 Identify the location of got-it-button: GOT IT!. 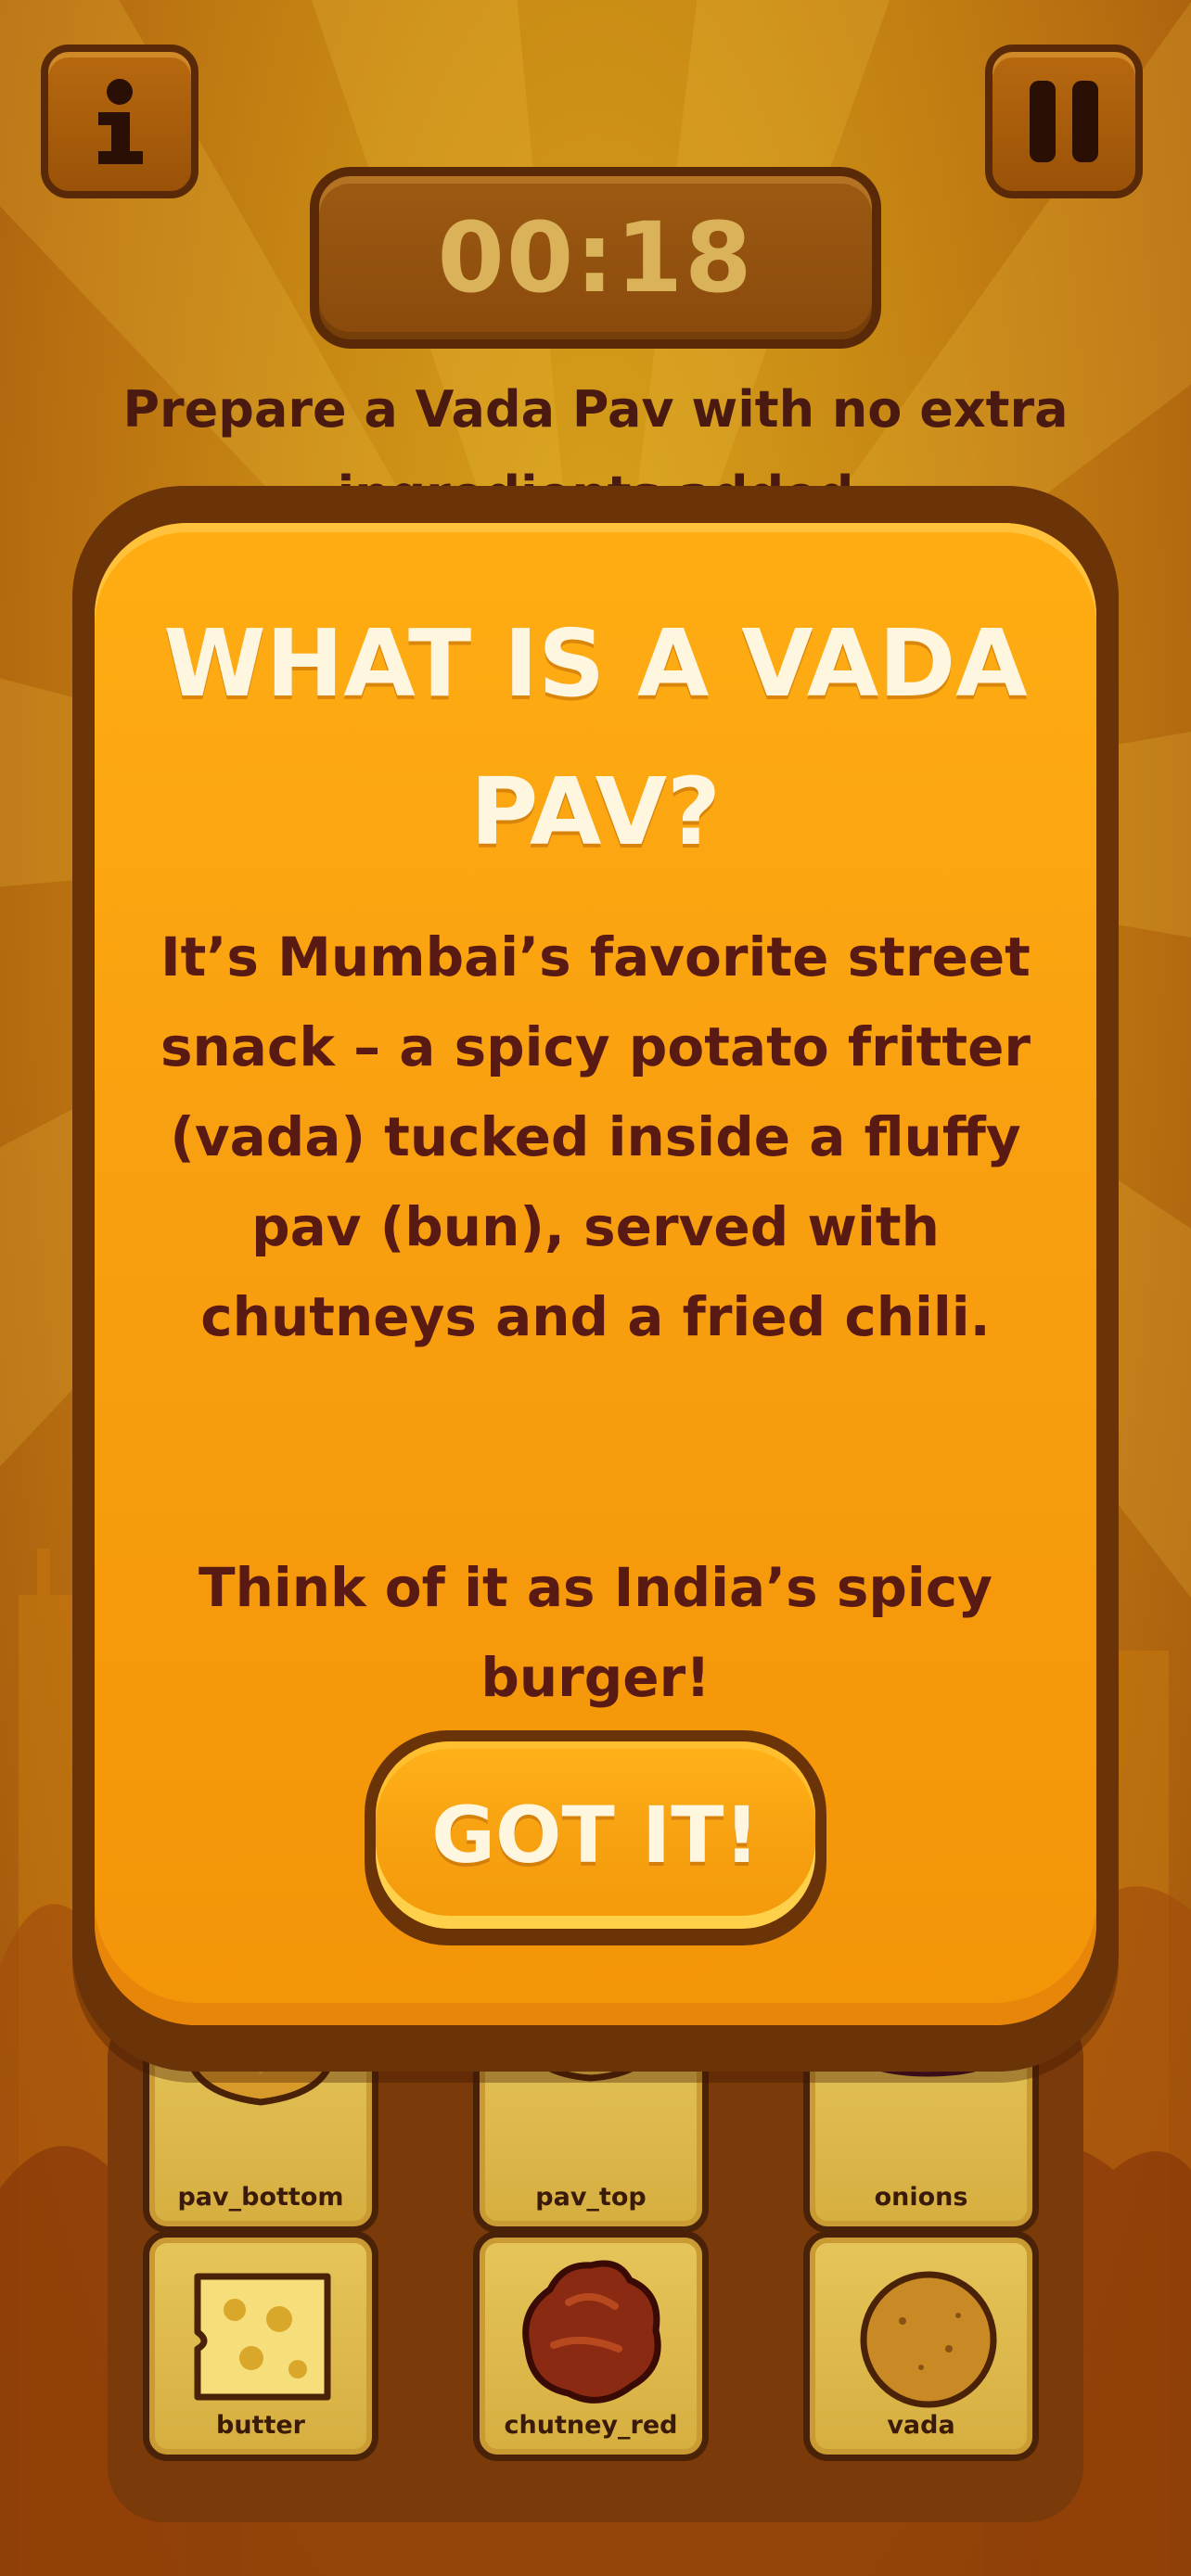
(595, 1838).